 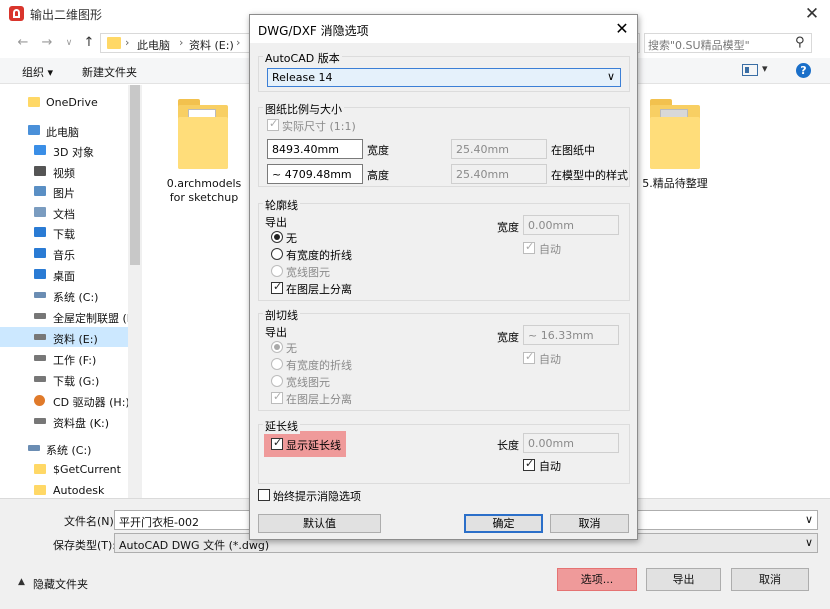 I want to click on sidebar-item-downloads: 下载, so click(x=64, y=232).